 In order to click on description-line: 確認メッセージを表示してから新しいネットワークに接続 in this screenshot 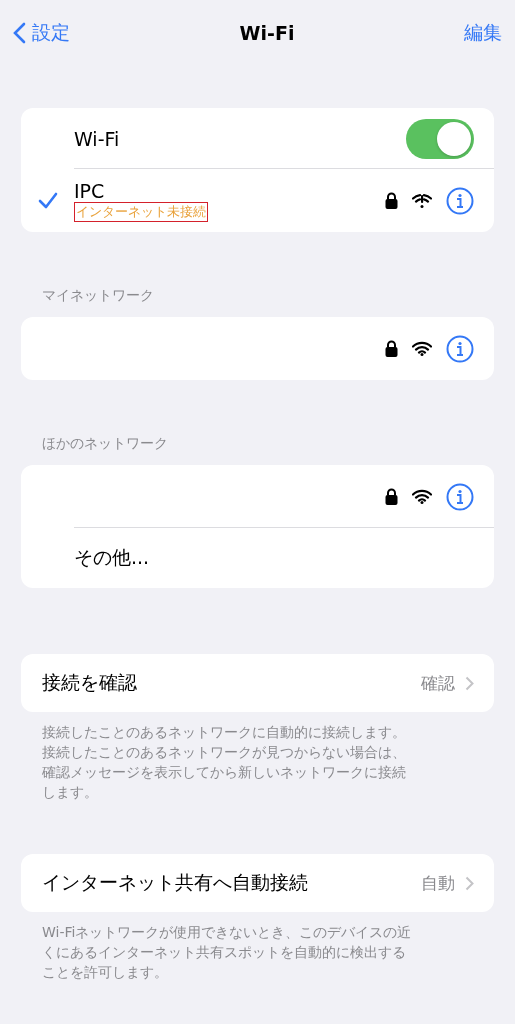, I will do `click(224, 772)`.